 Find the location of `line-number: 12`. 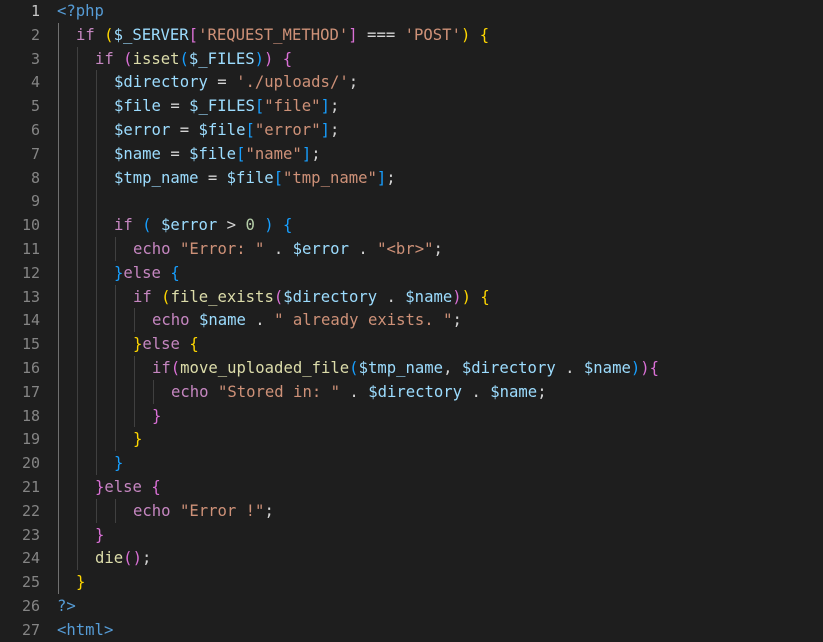

line-number: 12 is located at coordinates (30, 272).